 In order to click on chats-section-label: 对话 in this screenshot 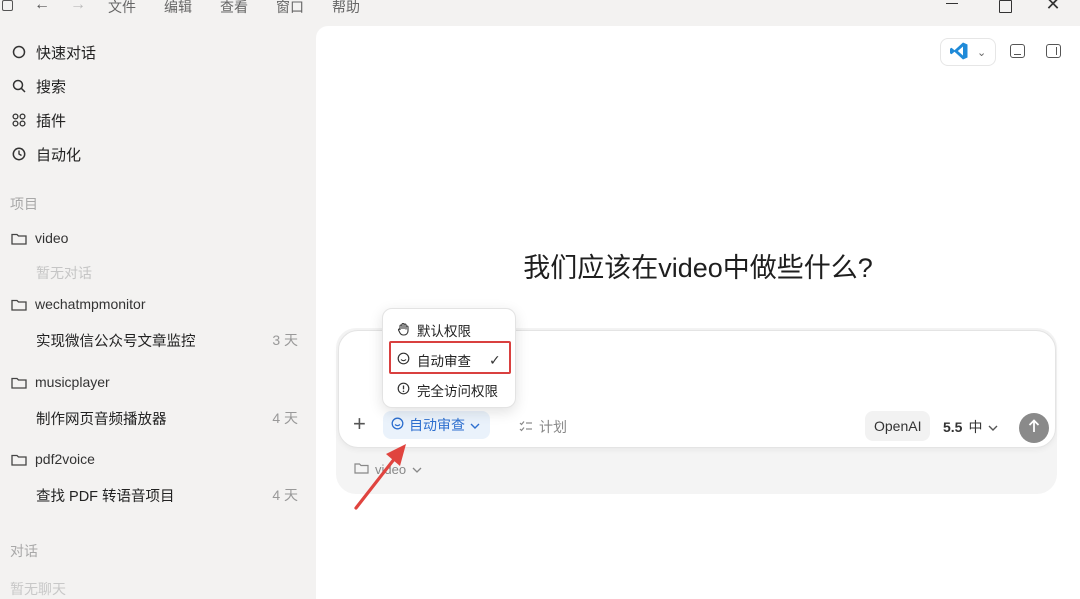, I will do `click(24, 551)`.